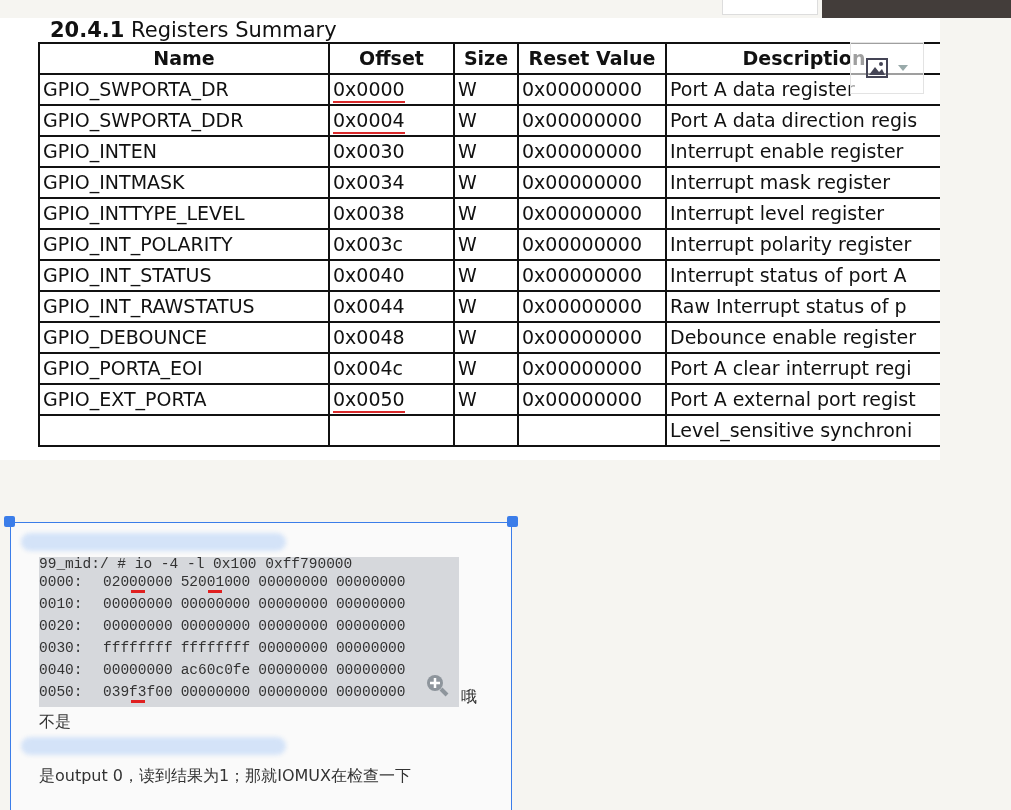 Image resolution: width=1011 pixels, height=810 pixels. What do you see at coordinates (877, 68) in the screenshot?
I see `image-icon` at bounding box center [877, 68].